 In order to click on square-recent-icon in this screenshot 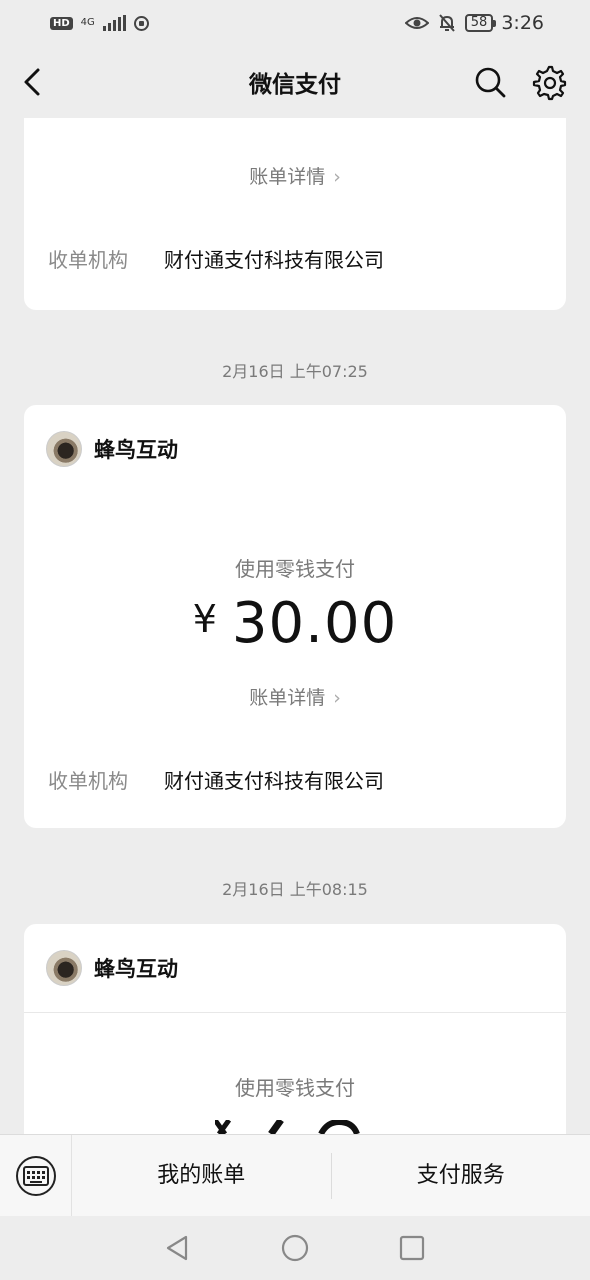, I will do `click(412, 1248)`.